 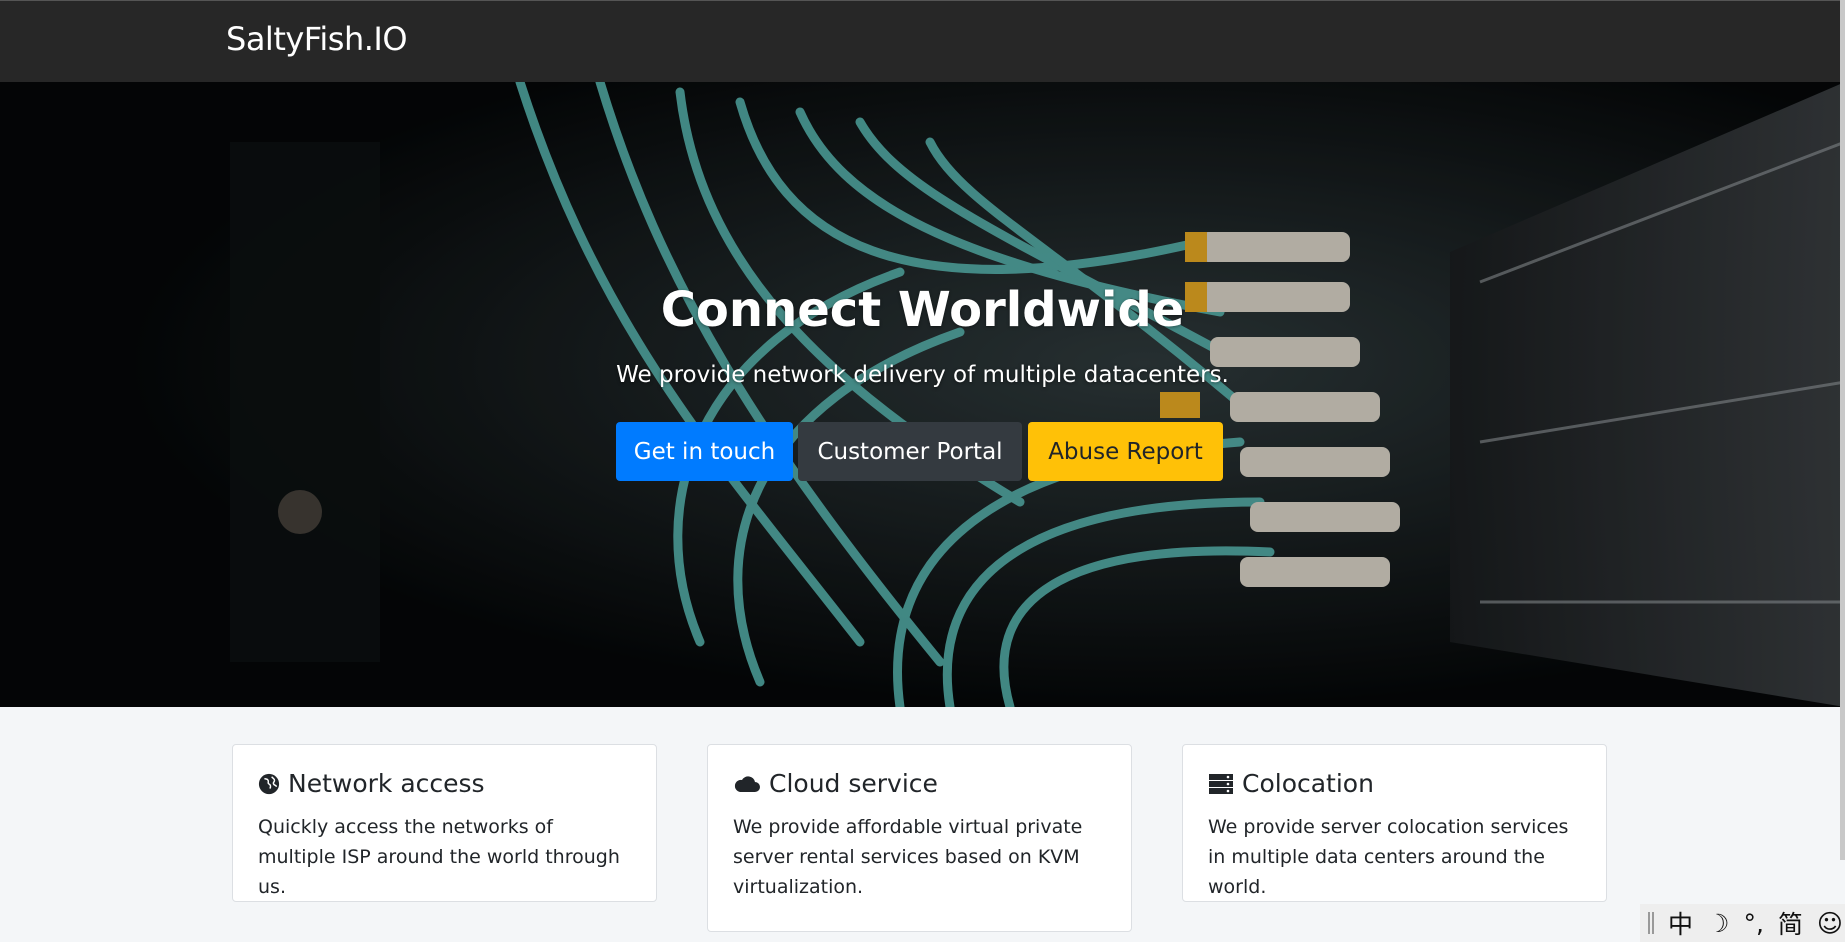 I want to click on brand-logo: SaltyFish.IO, so click(x=317, y=39).